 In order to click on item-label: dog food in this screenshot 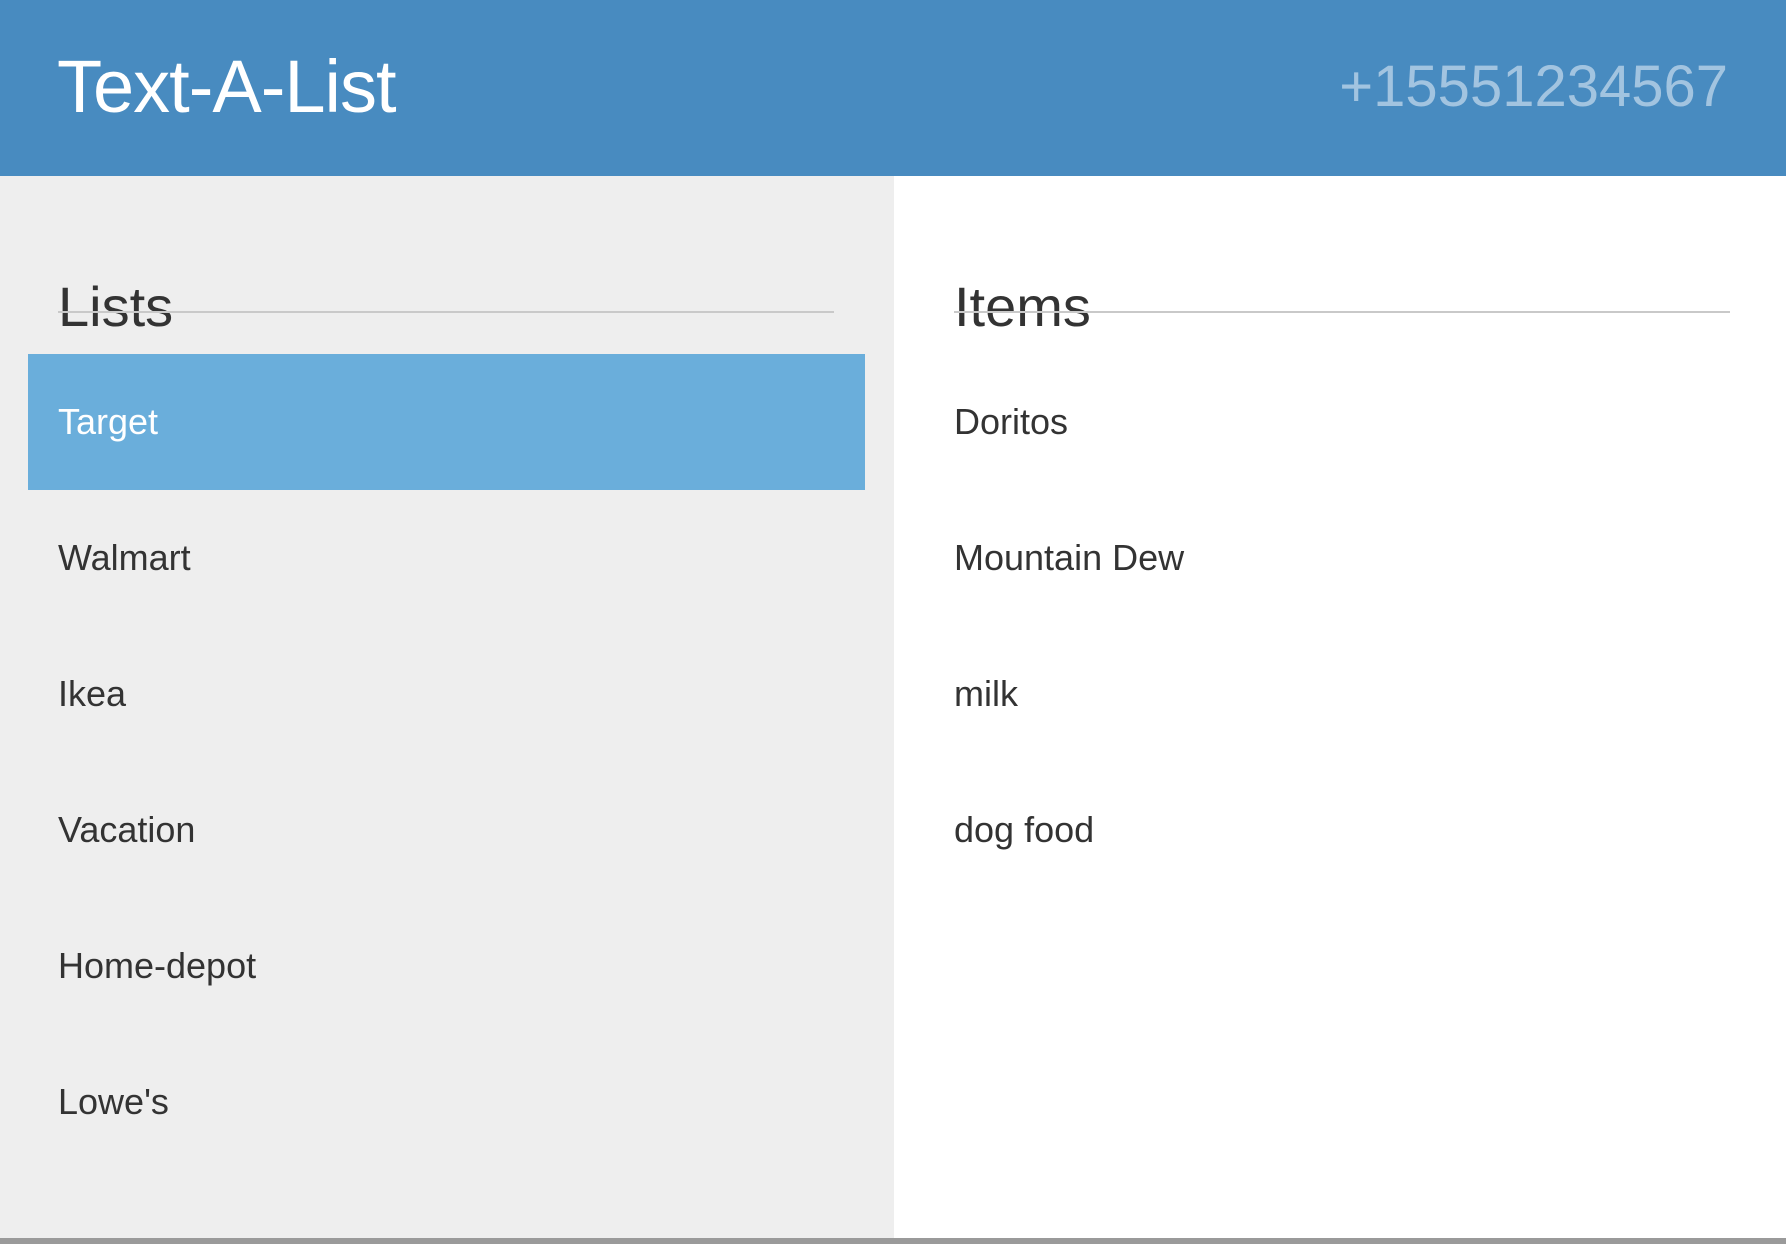, I will do `click(1024, 829)`.